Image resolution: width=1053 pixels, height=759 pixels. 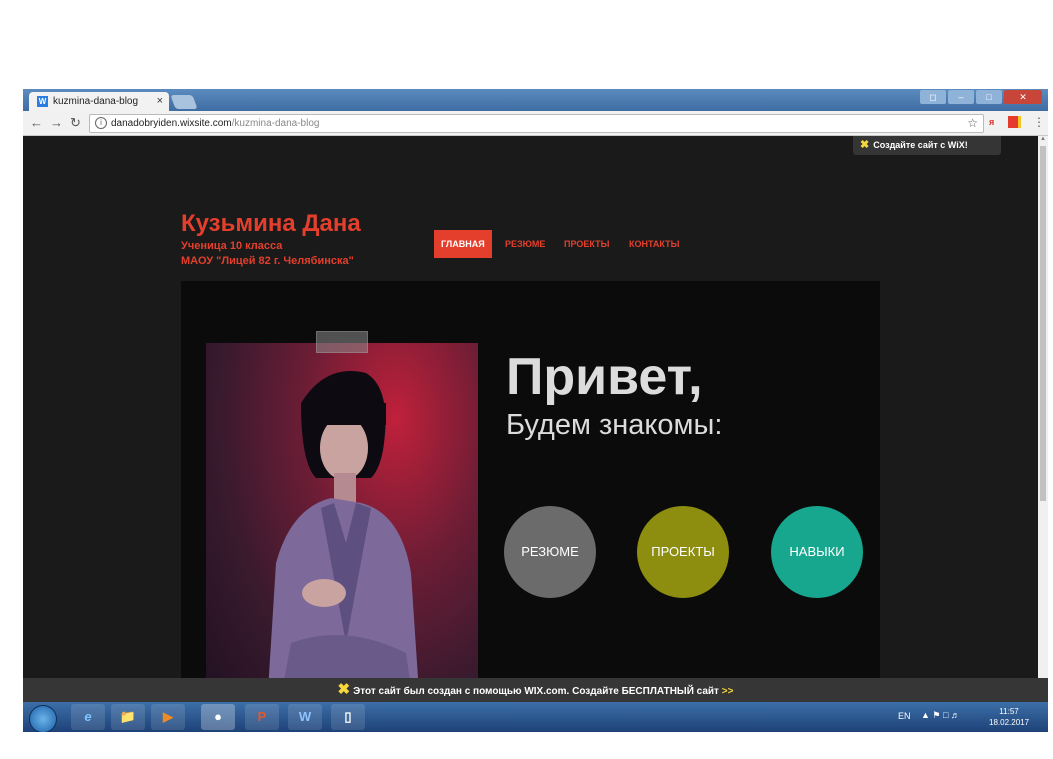 What do you see at coordinates (604, 377) in the screenshot?
I see `hero-greeting: Привет,` at bounding box center [604, 377].